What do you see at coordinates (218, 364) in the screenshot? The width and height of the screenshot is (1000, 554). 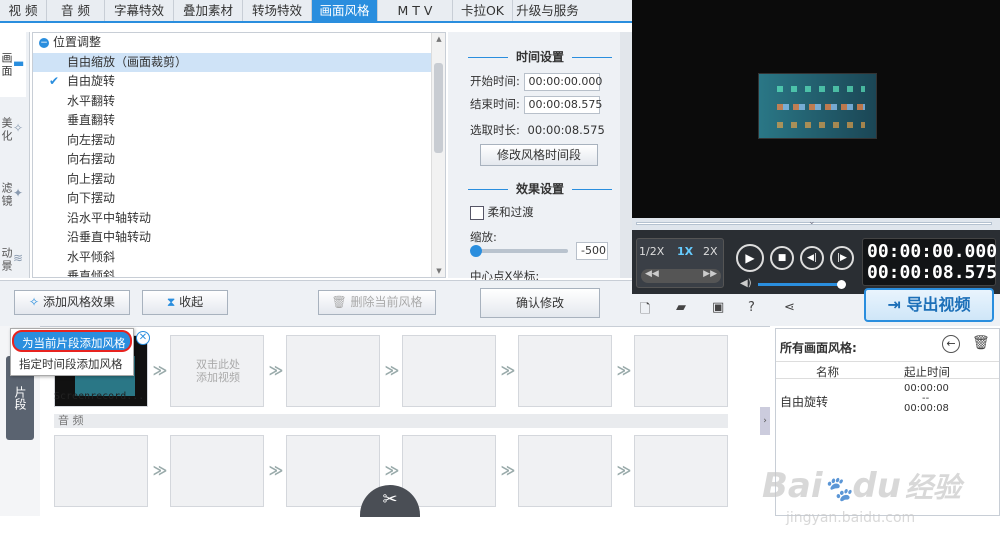 I see `placeholder-line1: 双击此处` at bounding box center [218, 364].